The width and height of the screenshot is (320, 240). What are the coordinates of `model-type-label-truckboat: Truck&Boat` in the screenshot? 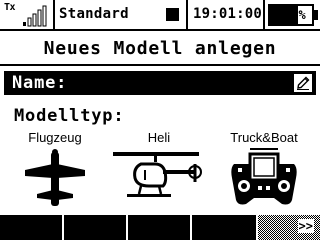 It's located at (264, 137).